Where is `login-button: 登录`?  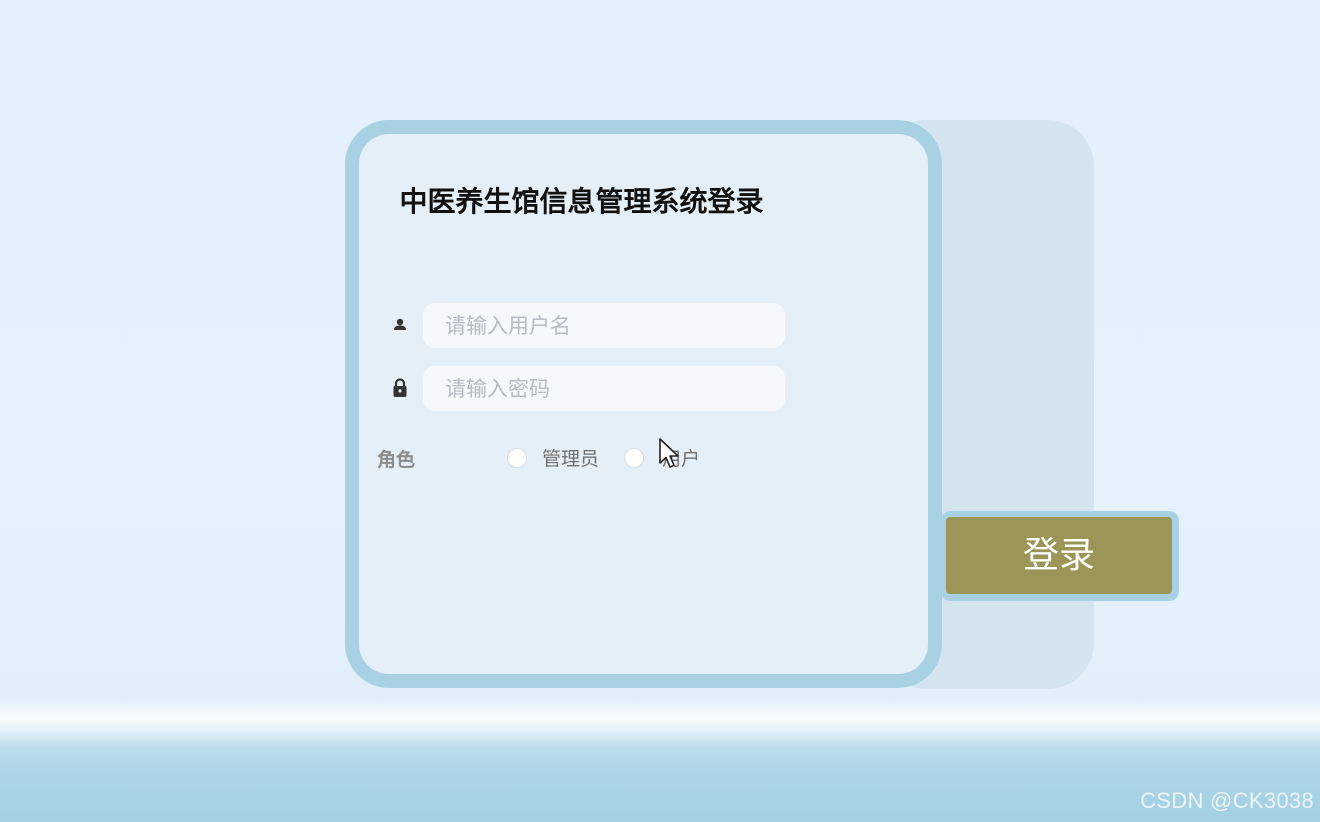
login-button: 登录 is located at coordinates (1059, 555).